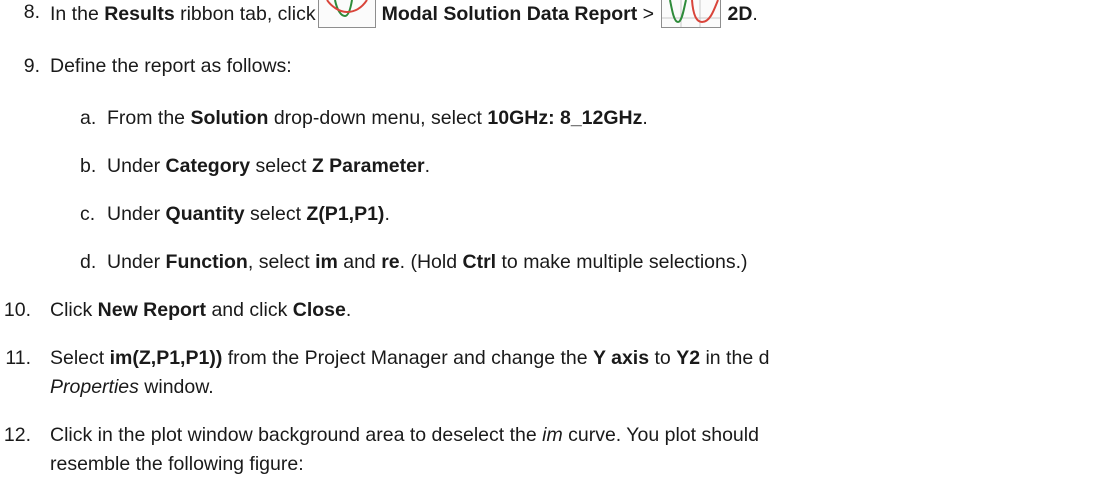 The width and height of the screenshot is (1115, 483). Describe the element at coordinates (31, 66) in the screenshot. I see `step-number: 9.` at that location.